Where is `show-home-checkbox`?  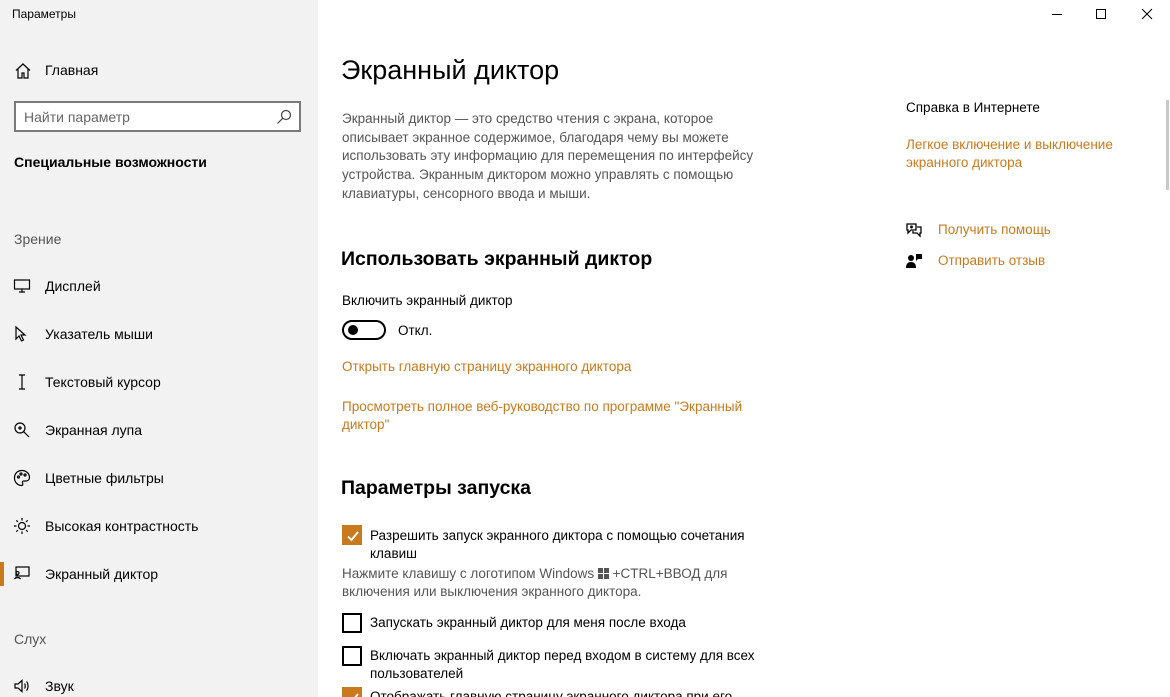
show-home-checkbox is located at coordinates (352, 692).